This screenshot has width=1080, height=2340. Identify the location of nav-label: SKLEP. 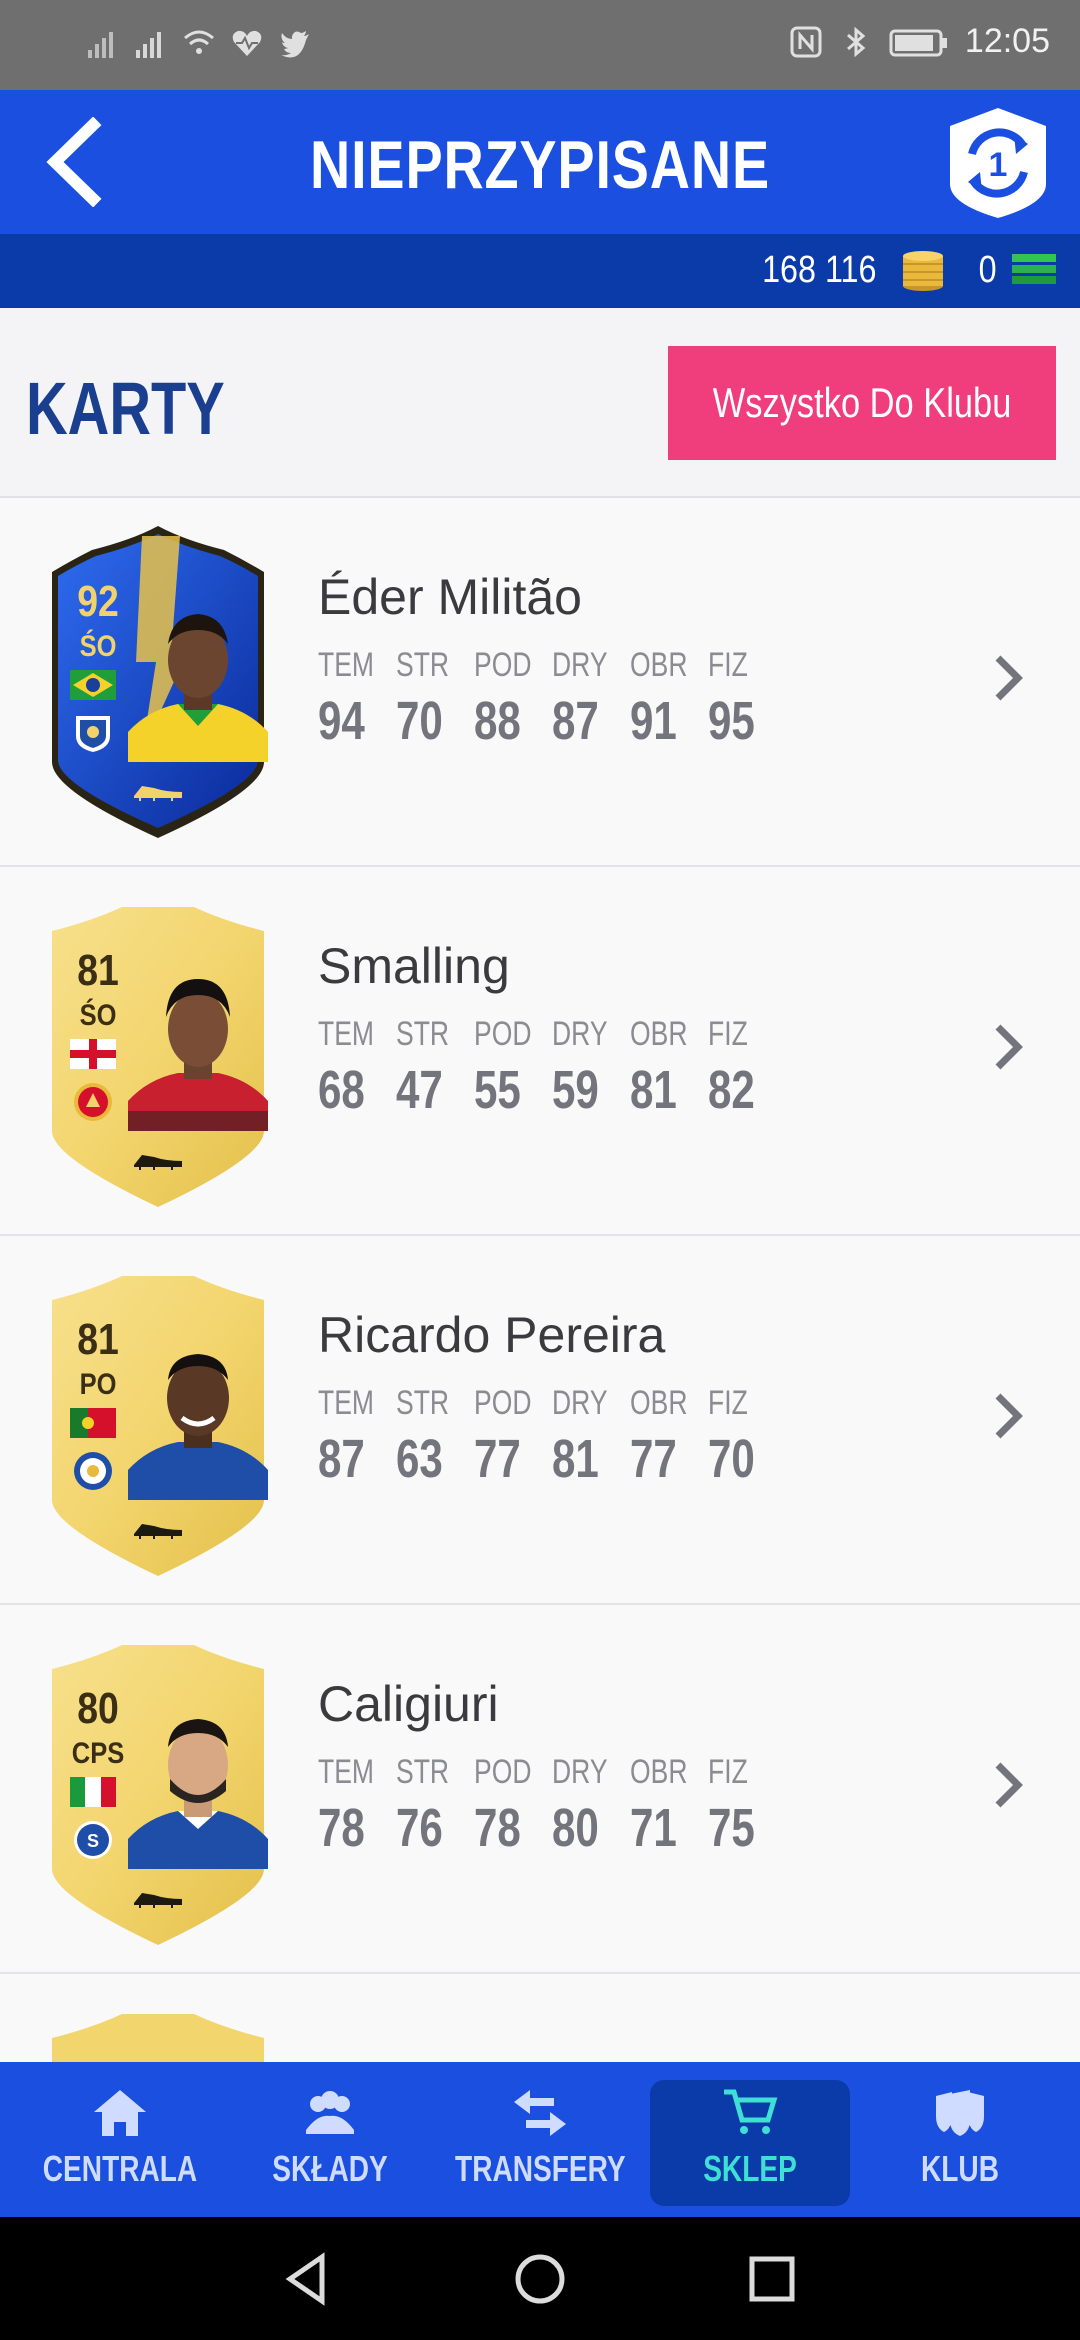
(750, 2168).